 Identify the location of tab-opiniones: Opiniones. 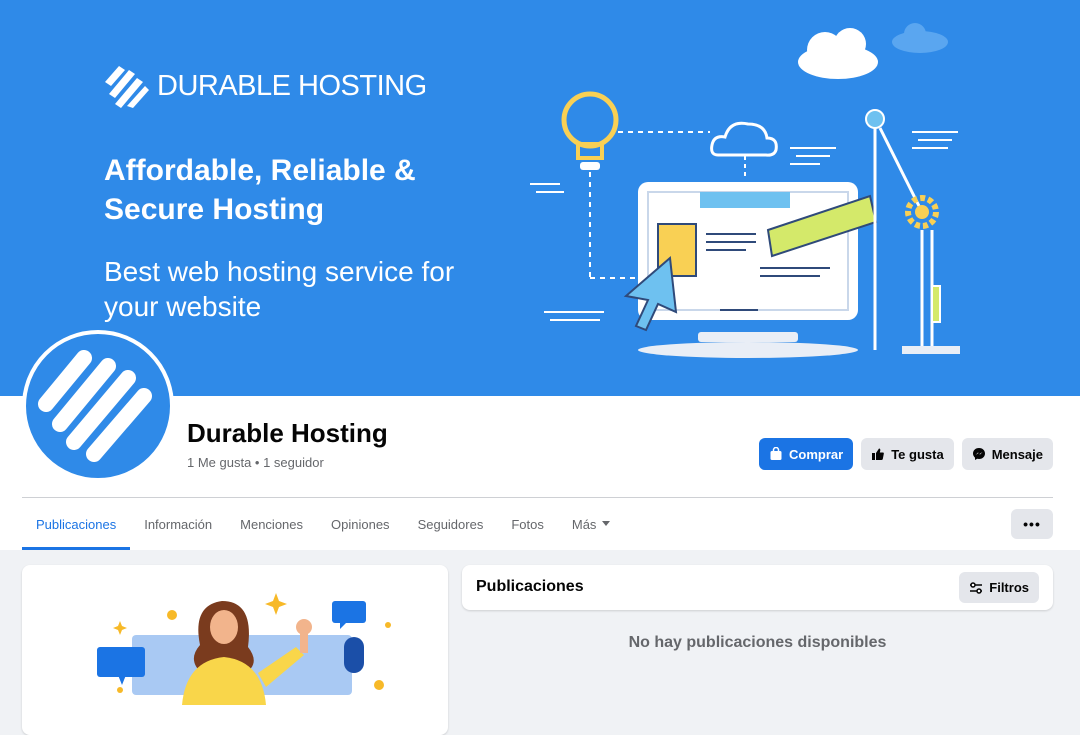
(360, 524).